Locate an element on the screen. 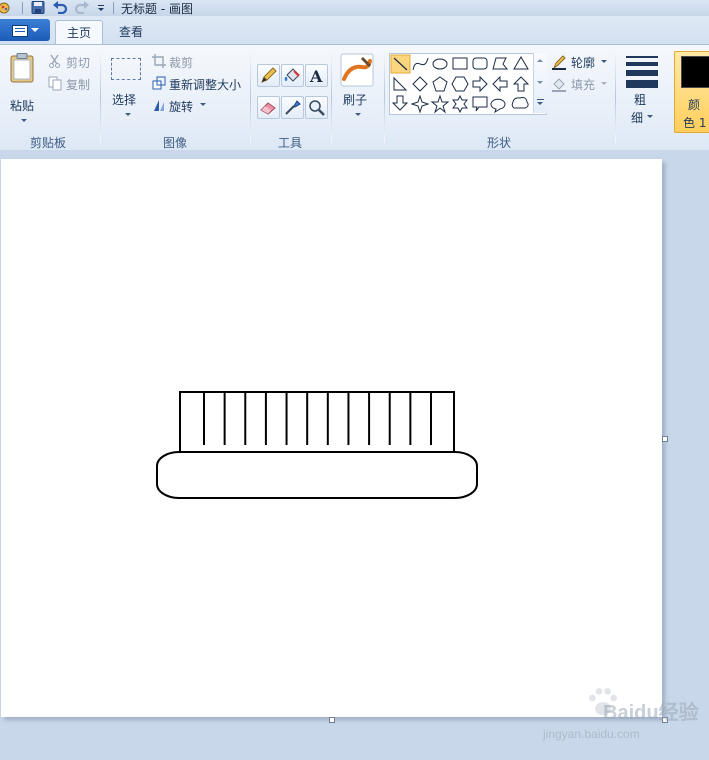  fill-button: 填充 is located at coordinates (580, 84).